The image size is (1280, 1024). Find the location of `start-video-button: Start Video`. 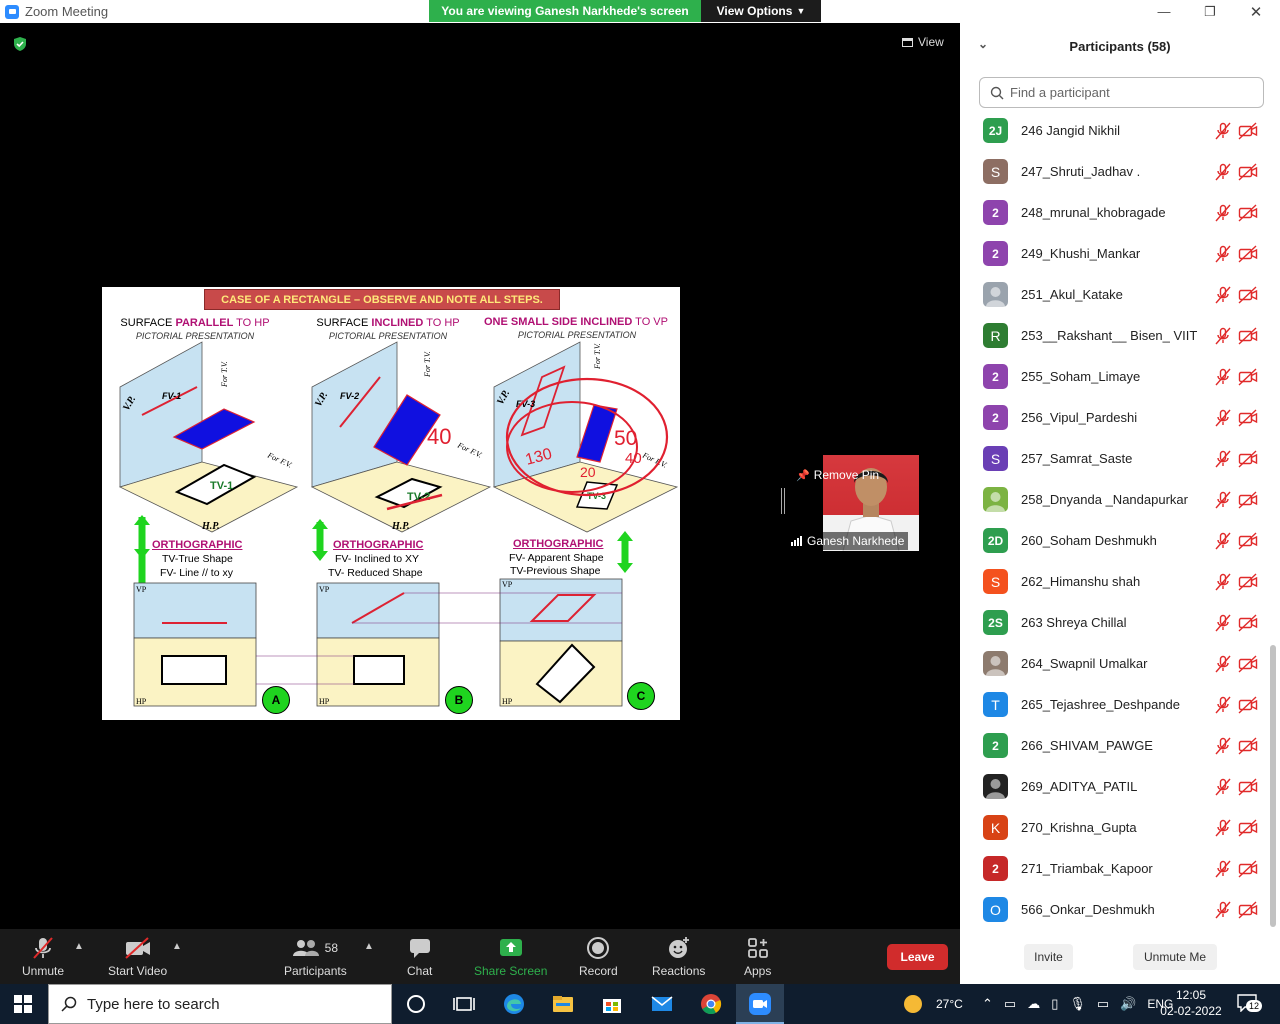

start-video-button: Start Video is located at coordinates (137, 957).